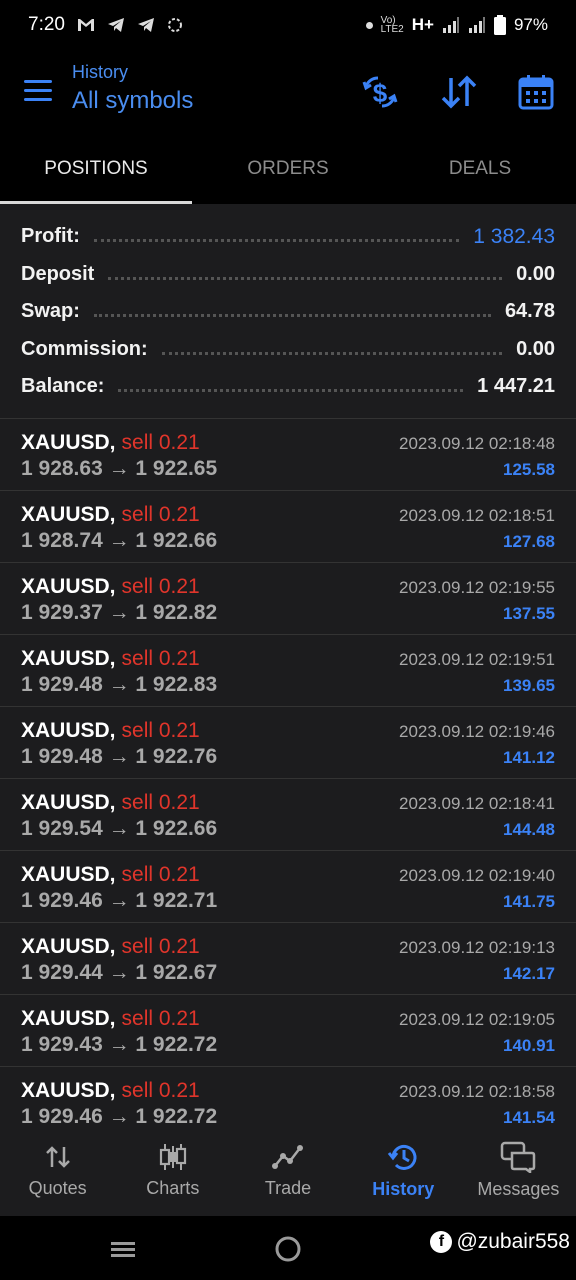 This screenshot has width=576, height=1280. What do you see at coordinates (100, 72) in the screenshot?
I see `page-subtitle: History` at bounding box center [100, 72].